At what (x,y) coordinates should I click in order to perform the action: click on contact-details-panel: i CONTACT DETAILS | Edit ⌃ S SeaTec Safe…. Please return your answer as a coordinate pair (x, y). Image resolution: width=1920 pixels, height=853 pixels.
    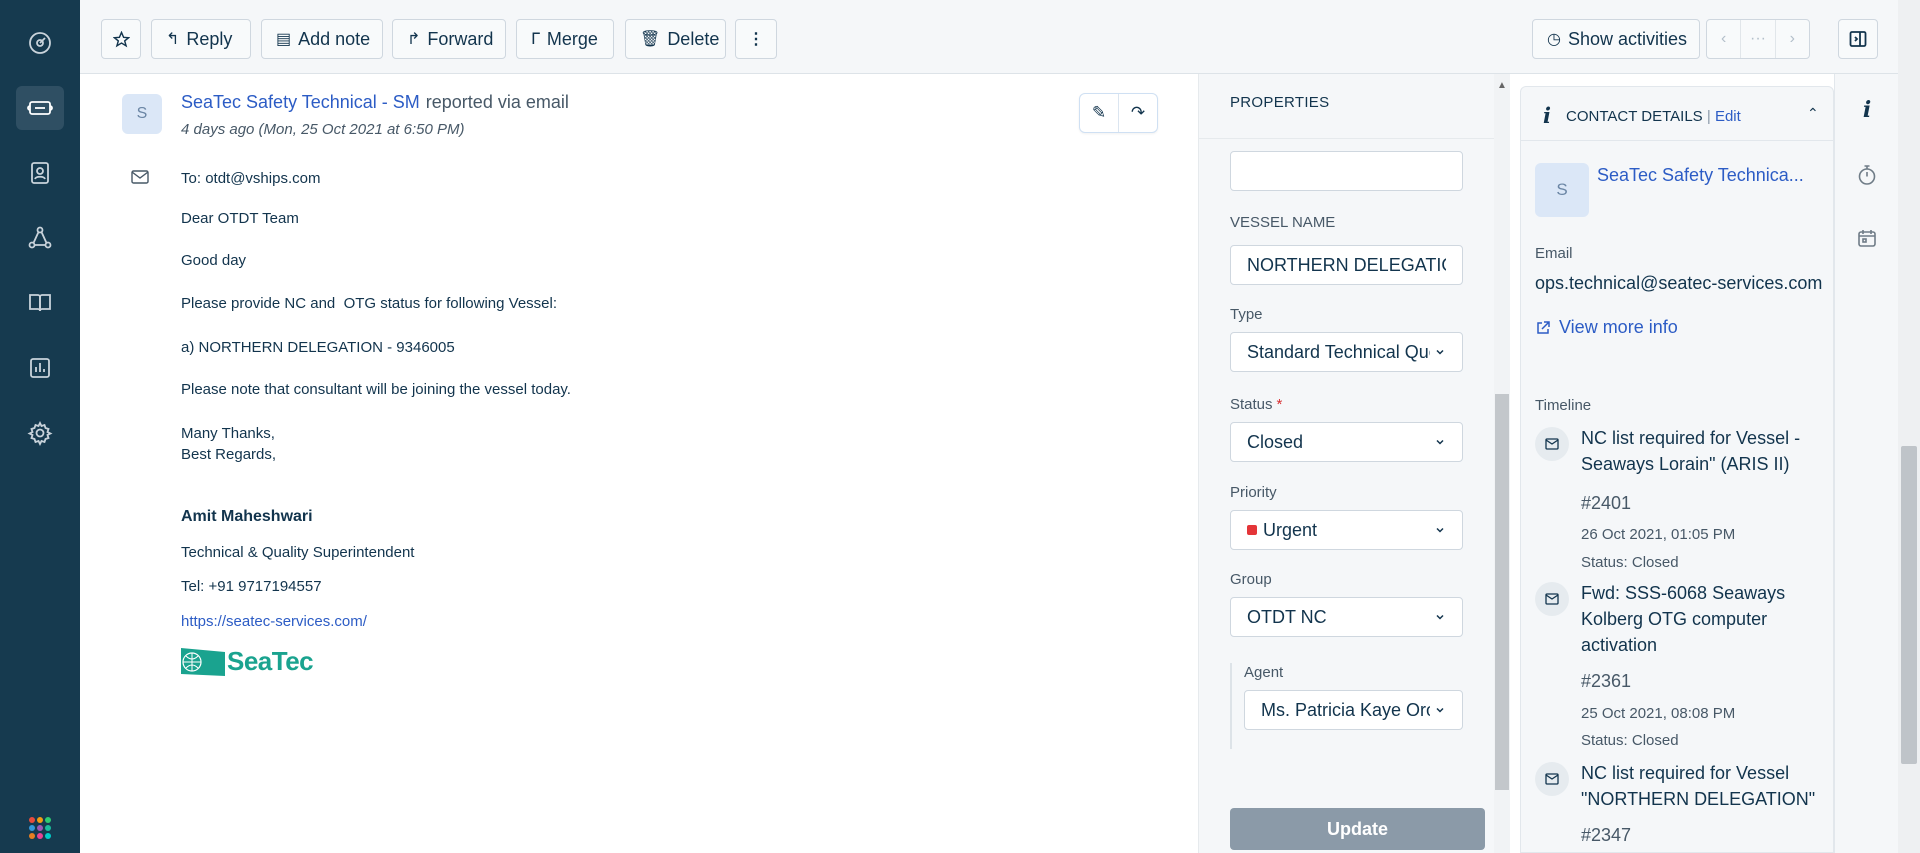
    Looking at the image, I should click on (1677, 469).